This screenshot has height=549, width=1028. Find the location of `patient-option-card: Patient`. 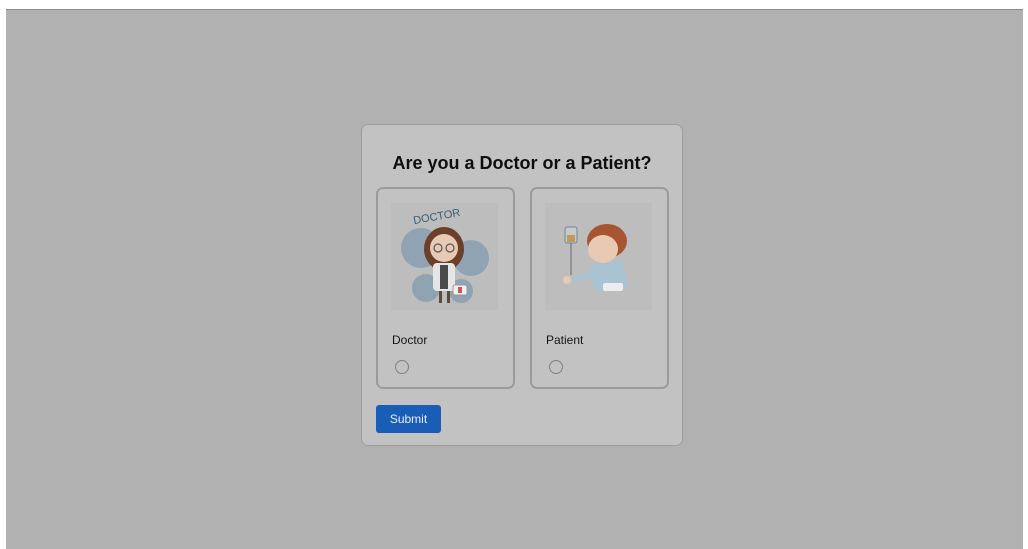

patient-option-card: Patient is located at coordinates (599, 288).